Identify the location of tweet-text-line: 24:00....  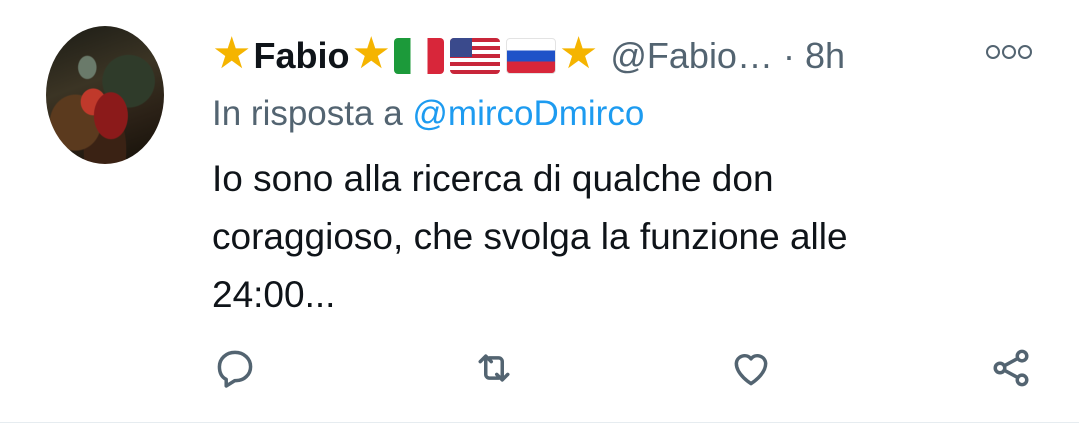
(274, 294).